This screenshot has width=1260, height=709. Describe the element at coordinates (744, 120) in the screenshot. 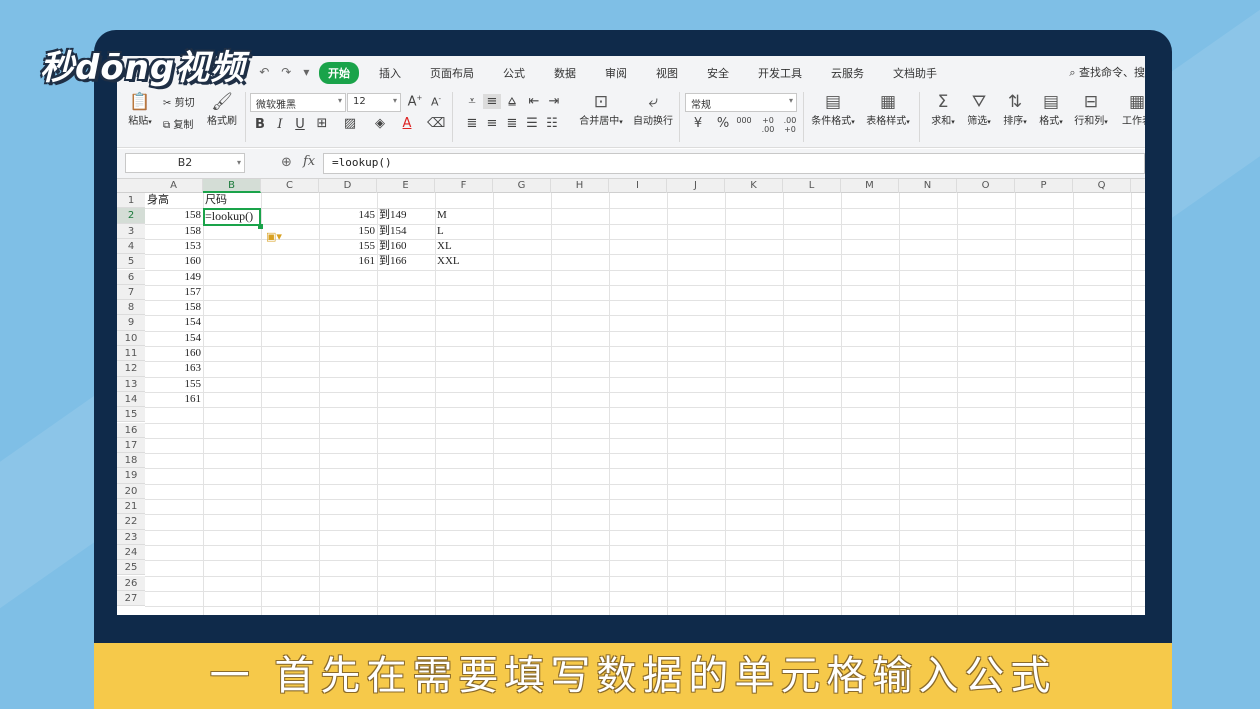

I see `thousands-button: 000` at that location.